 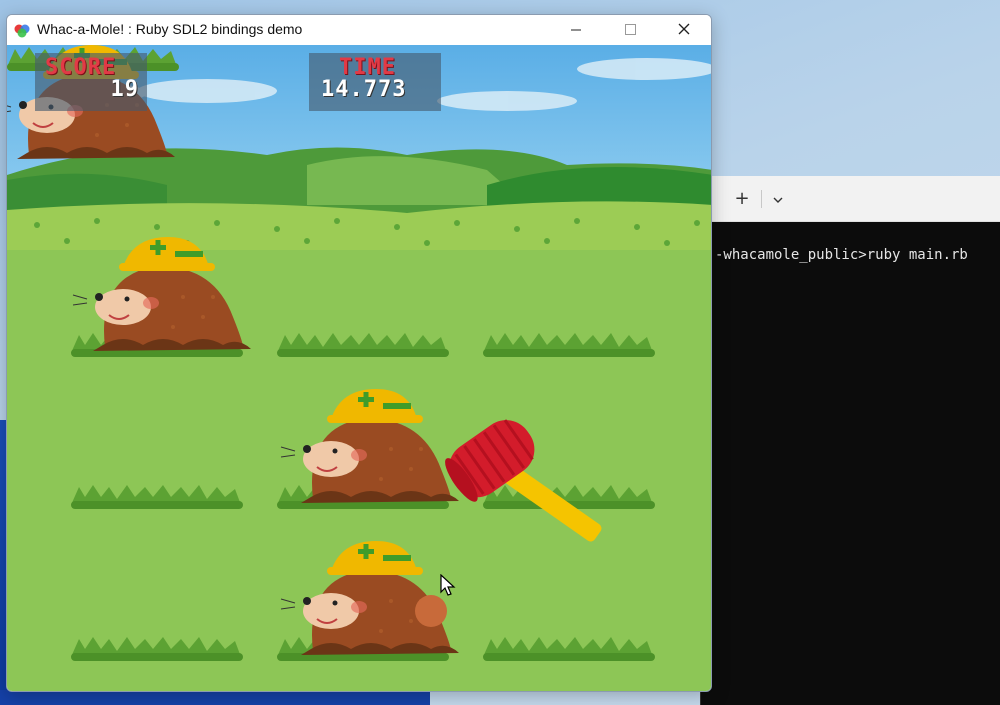 What do you see at coordinates (364, 89) in the screenshot?
I see `time-value: 14.773` at bounding box center [364, 89].